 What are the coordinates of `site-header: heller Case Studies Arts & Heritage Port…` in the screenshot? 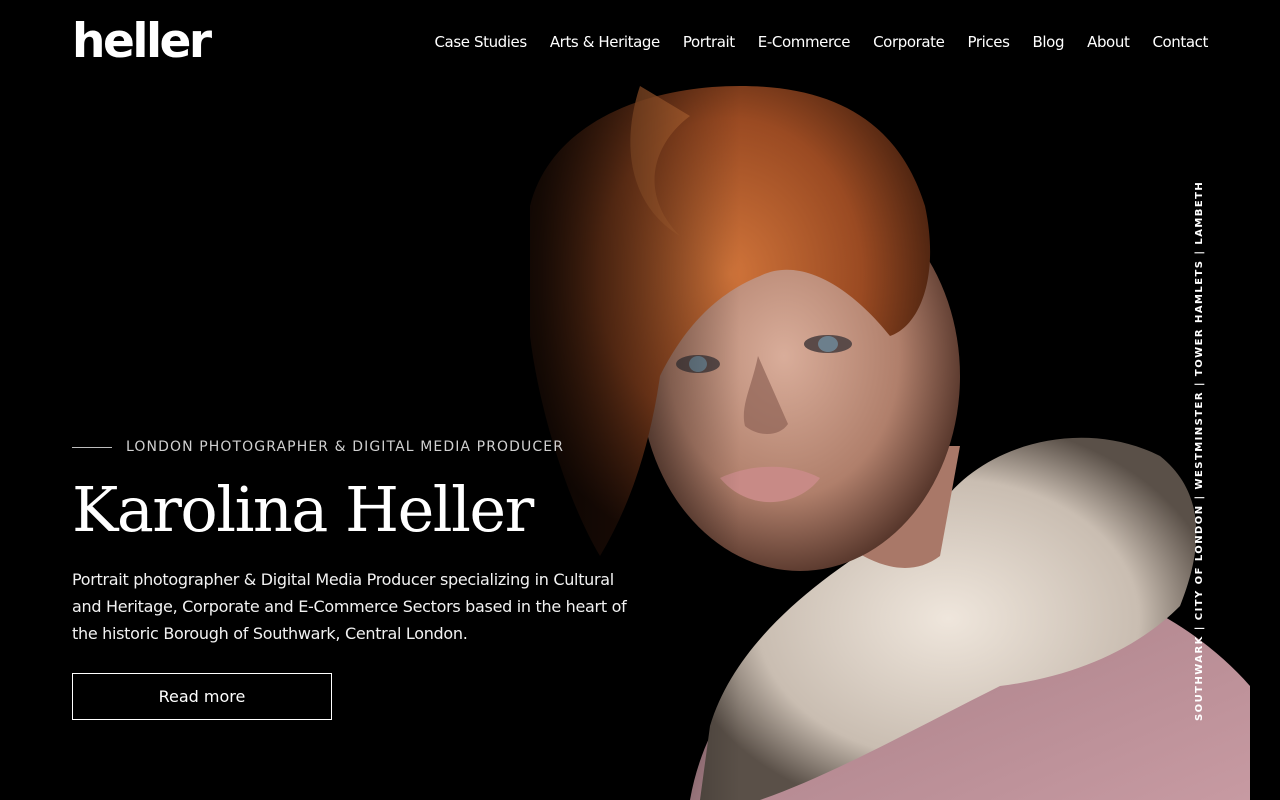 It's located at (640, 43).